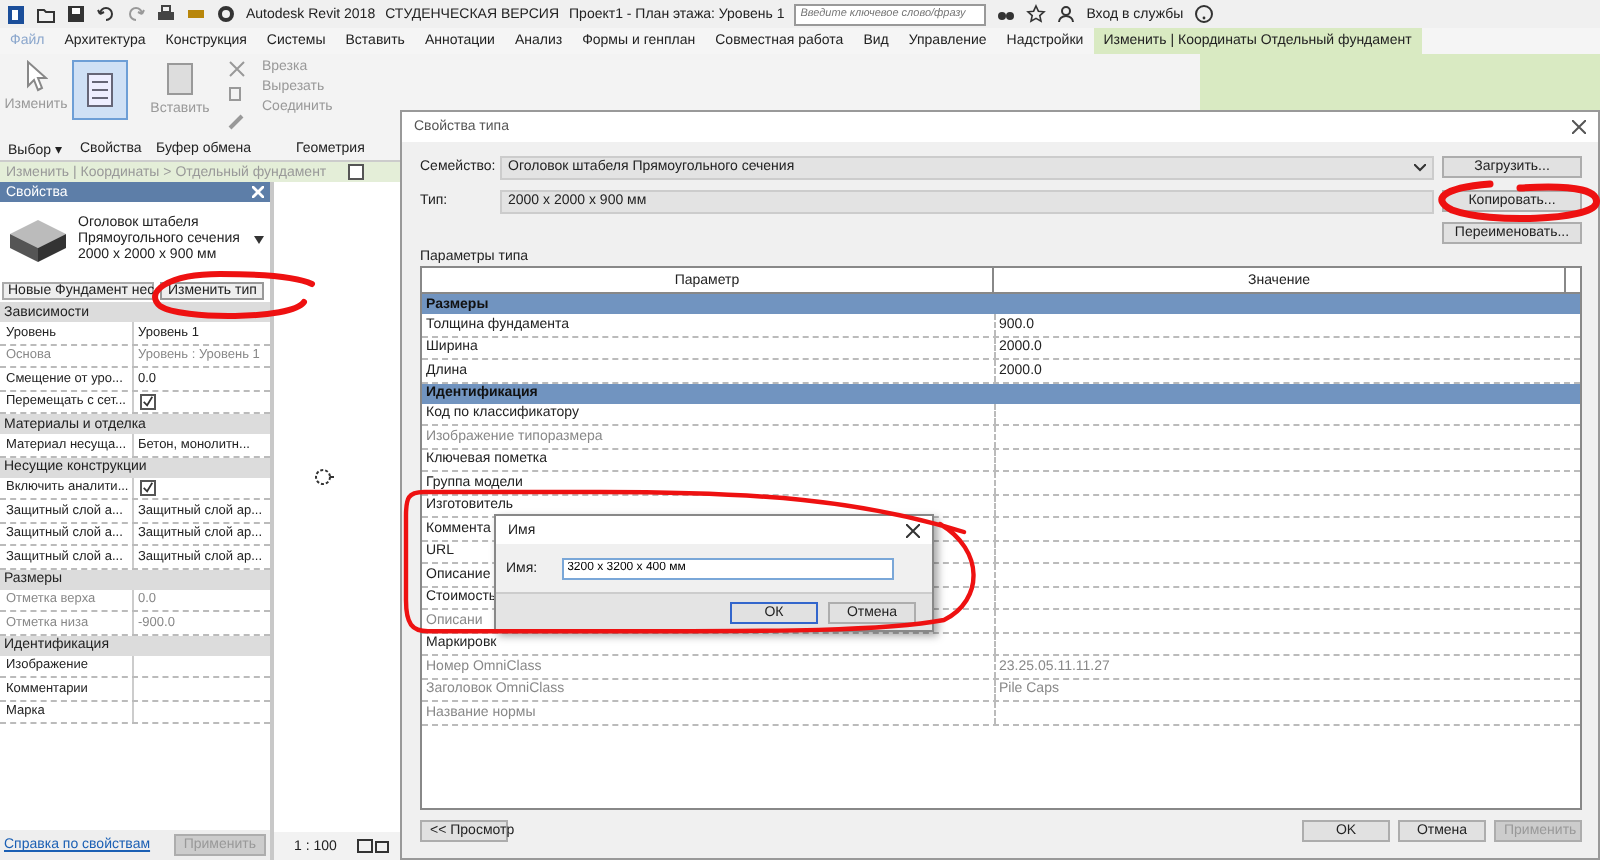 This screenshot has width=1600, height=860. I want to click on help-icon, so click(1203, 14).